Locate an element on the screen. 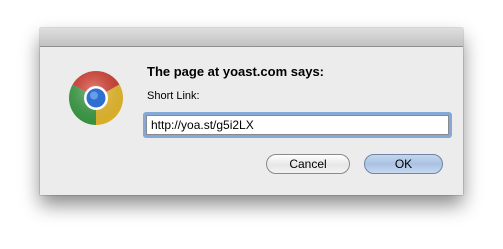 This screenshot has height=249, width=503. dialog-heading: The page at yoast.com says: is located at coordinates (236, 71).